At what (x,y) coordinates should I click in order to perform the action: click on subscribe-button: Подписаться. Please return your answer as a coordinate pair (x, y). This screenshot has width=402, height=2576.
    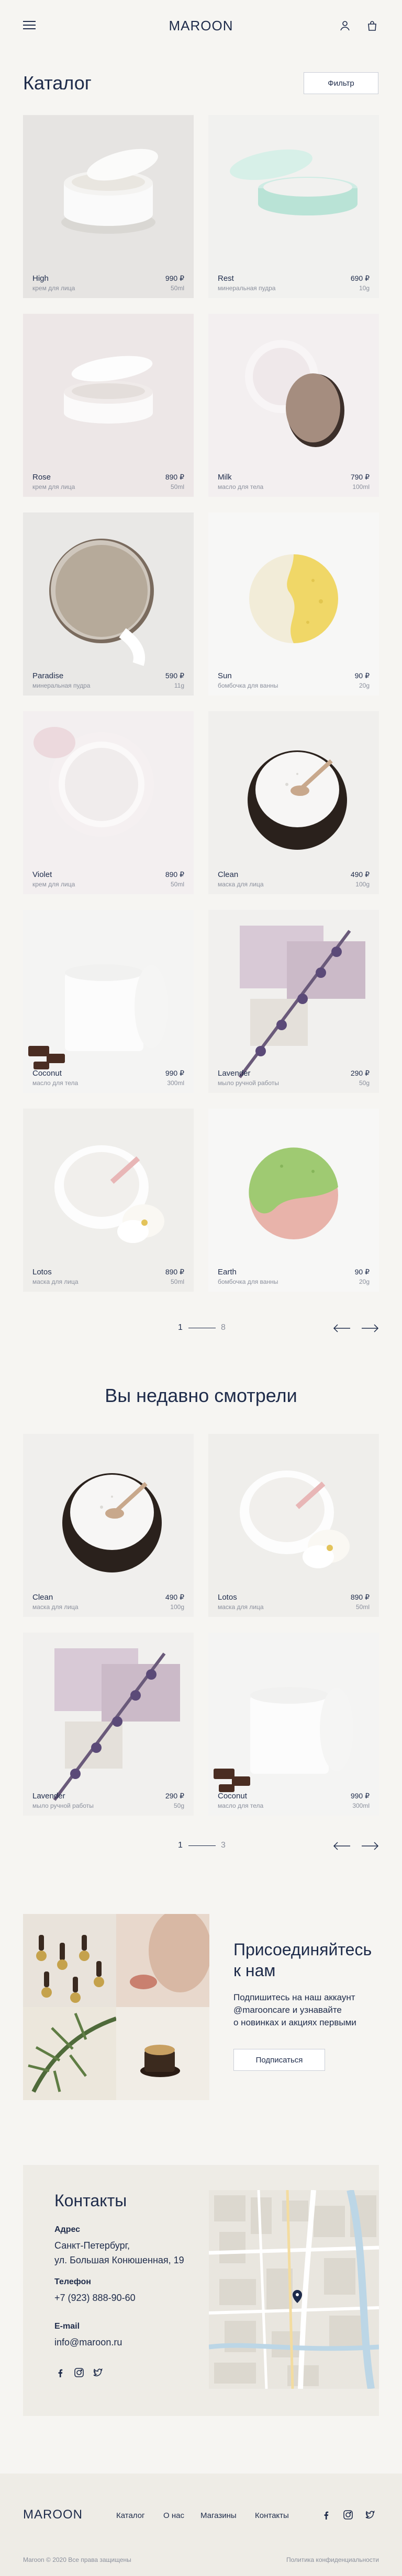
    Looking at the image, I should click on (279, 2060).